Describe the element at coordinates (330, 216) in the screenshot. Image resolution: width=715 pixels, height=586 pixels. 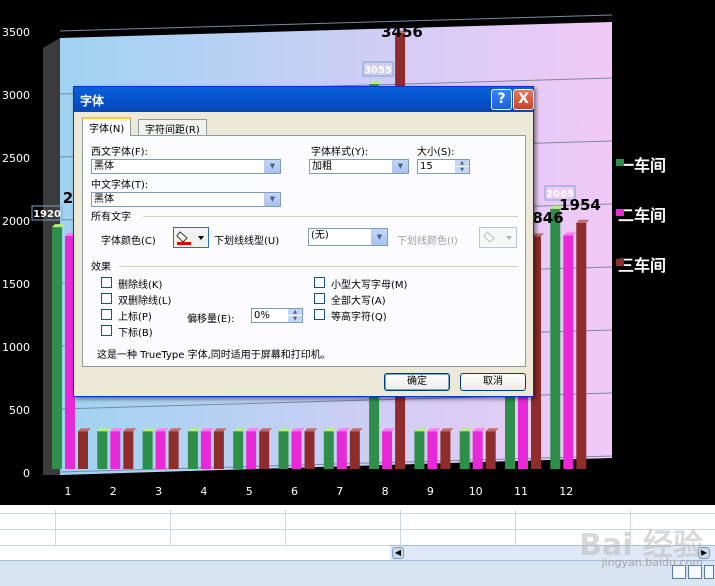
I see `all-text-divider` at that location.